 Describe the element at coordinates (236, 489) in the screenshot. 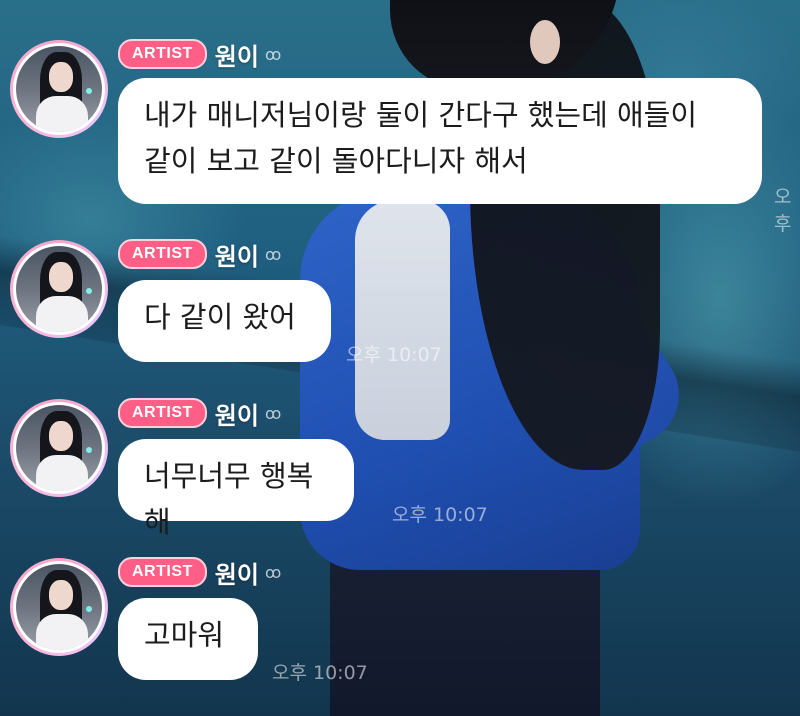

I see `message-bubble: 너무너무 행복해` at that location.